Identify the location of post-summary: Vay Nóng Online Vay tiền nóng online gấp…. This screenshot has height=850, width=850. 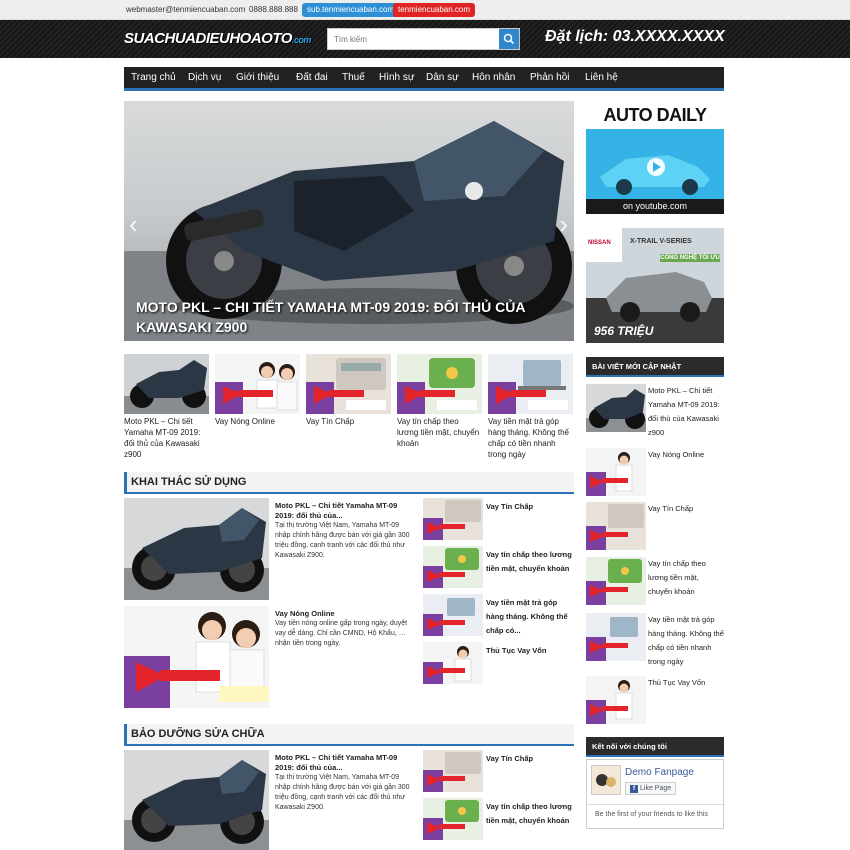
(345, 629).